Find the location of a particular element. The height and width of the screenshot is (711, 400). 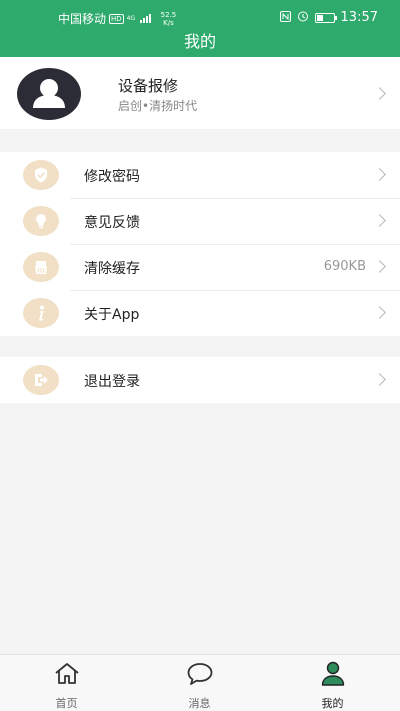

bottom-tab-bar: 首页 消息 我的 is located at coordinates (200, 682).